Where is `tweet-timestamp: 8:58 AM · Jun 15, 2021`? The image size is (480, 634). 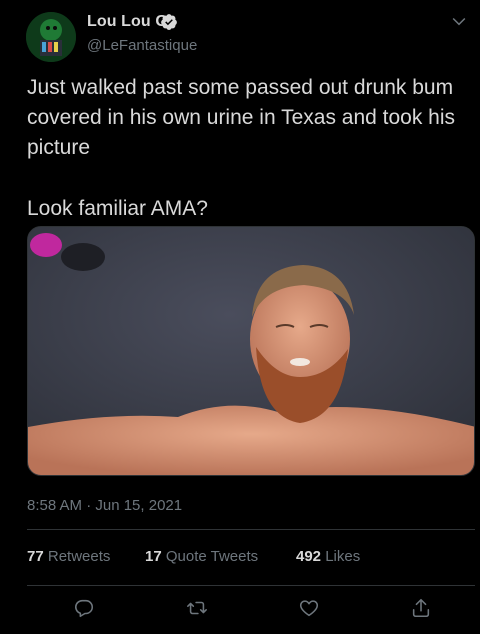 tweet-timestamp: 8:58 AM · Jun 15, 2021 is located at coordinates (104, 505).